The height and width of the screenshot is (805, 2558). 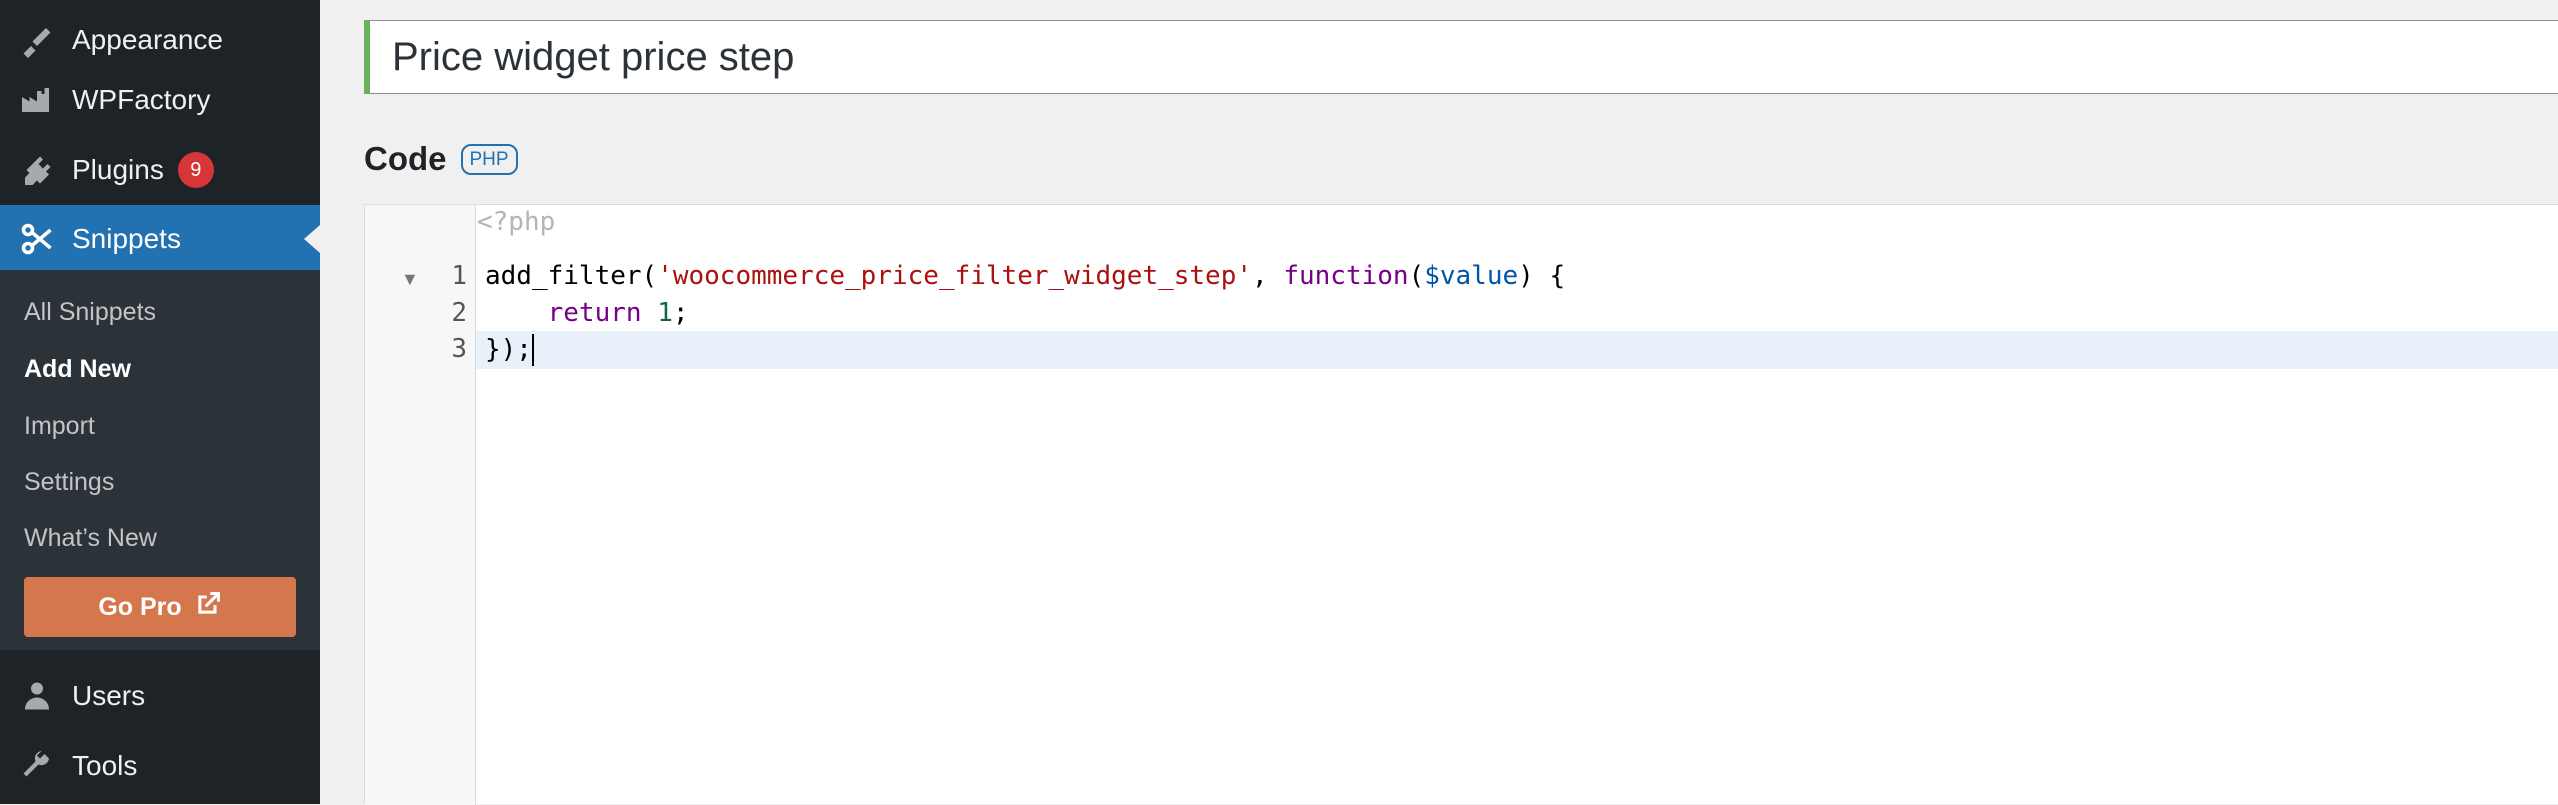 What do you see at coordinates (1471, 276) in the screenshot?
I see `code-token: $value` at bounding box center [1471, 276].